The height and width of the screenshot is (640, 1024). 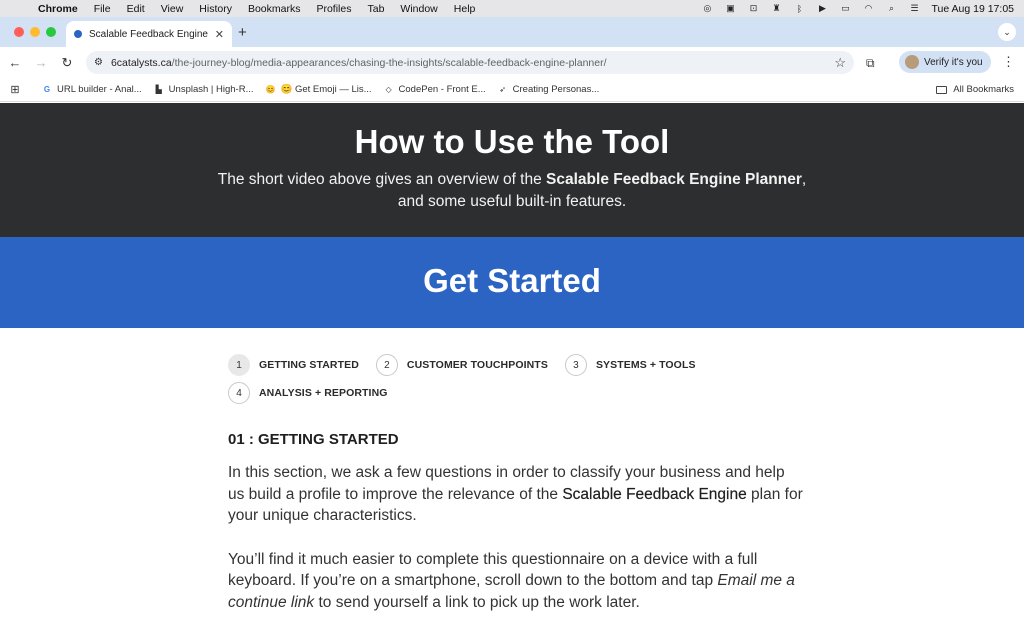 What do you see at coordinates (15, 62) in the screenshot?
I see `back-arrow-icon: ←` at bounding box center [15, 62].